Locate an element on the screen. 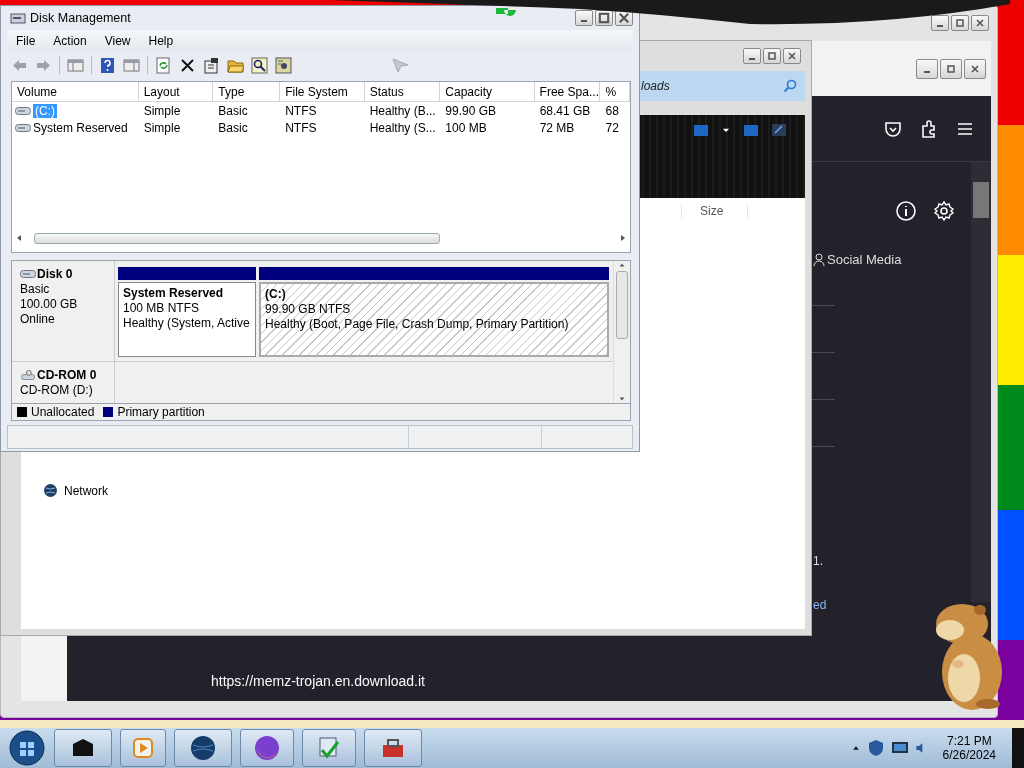 The width and height of the screenshot is (1024, 768). table-cell: 68.41 GB is located at coordinates (565, 110).